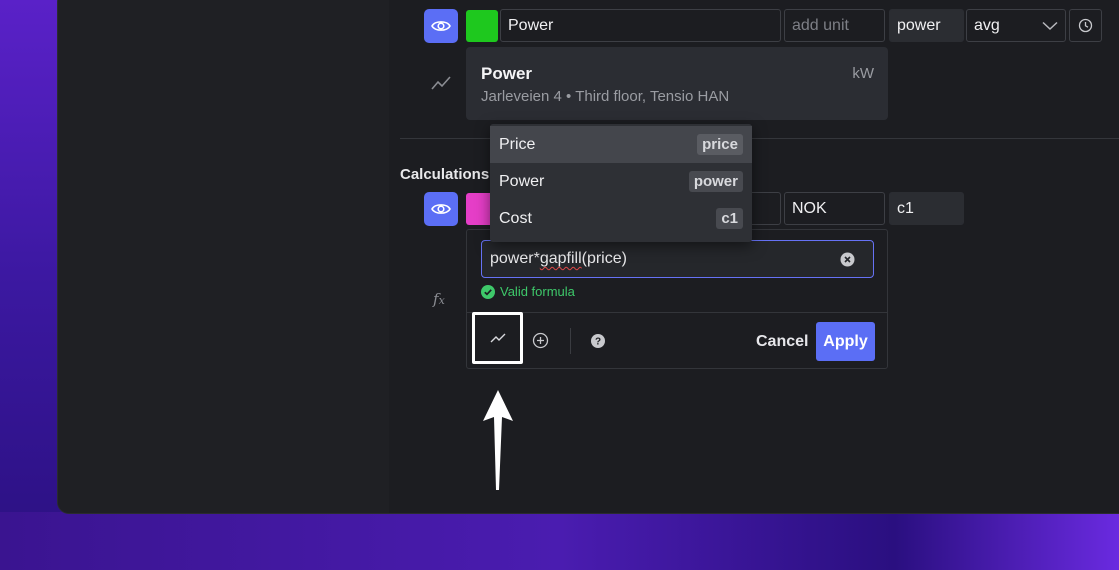 This screenshot has height=570, width=1119. What do you see at coordinates (621, 218) in the screenshot?
I see `autocomplete-item: Cost c1` at bounding box center [621, 218].